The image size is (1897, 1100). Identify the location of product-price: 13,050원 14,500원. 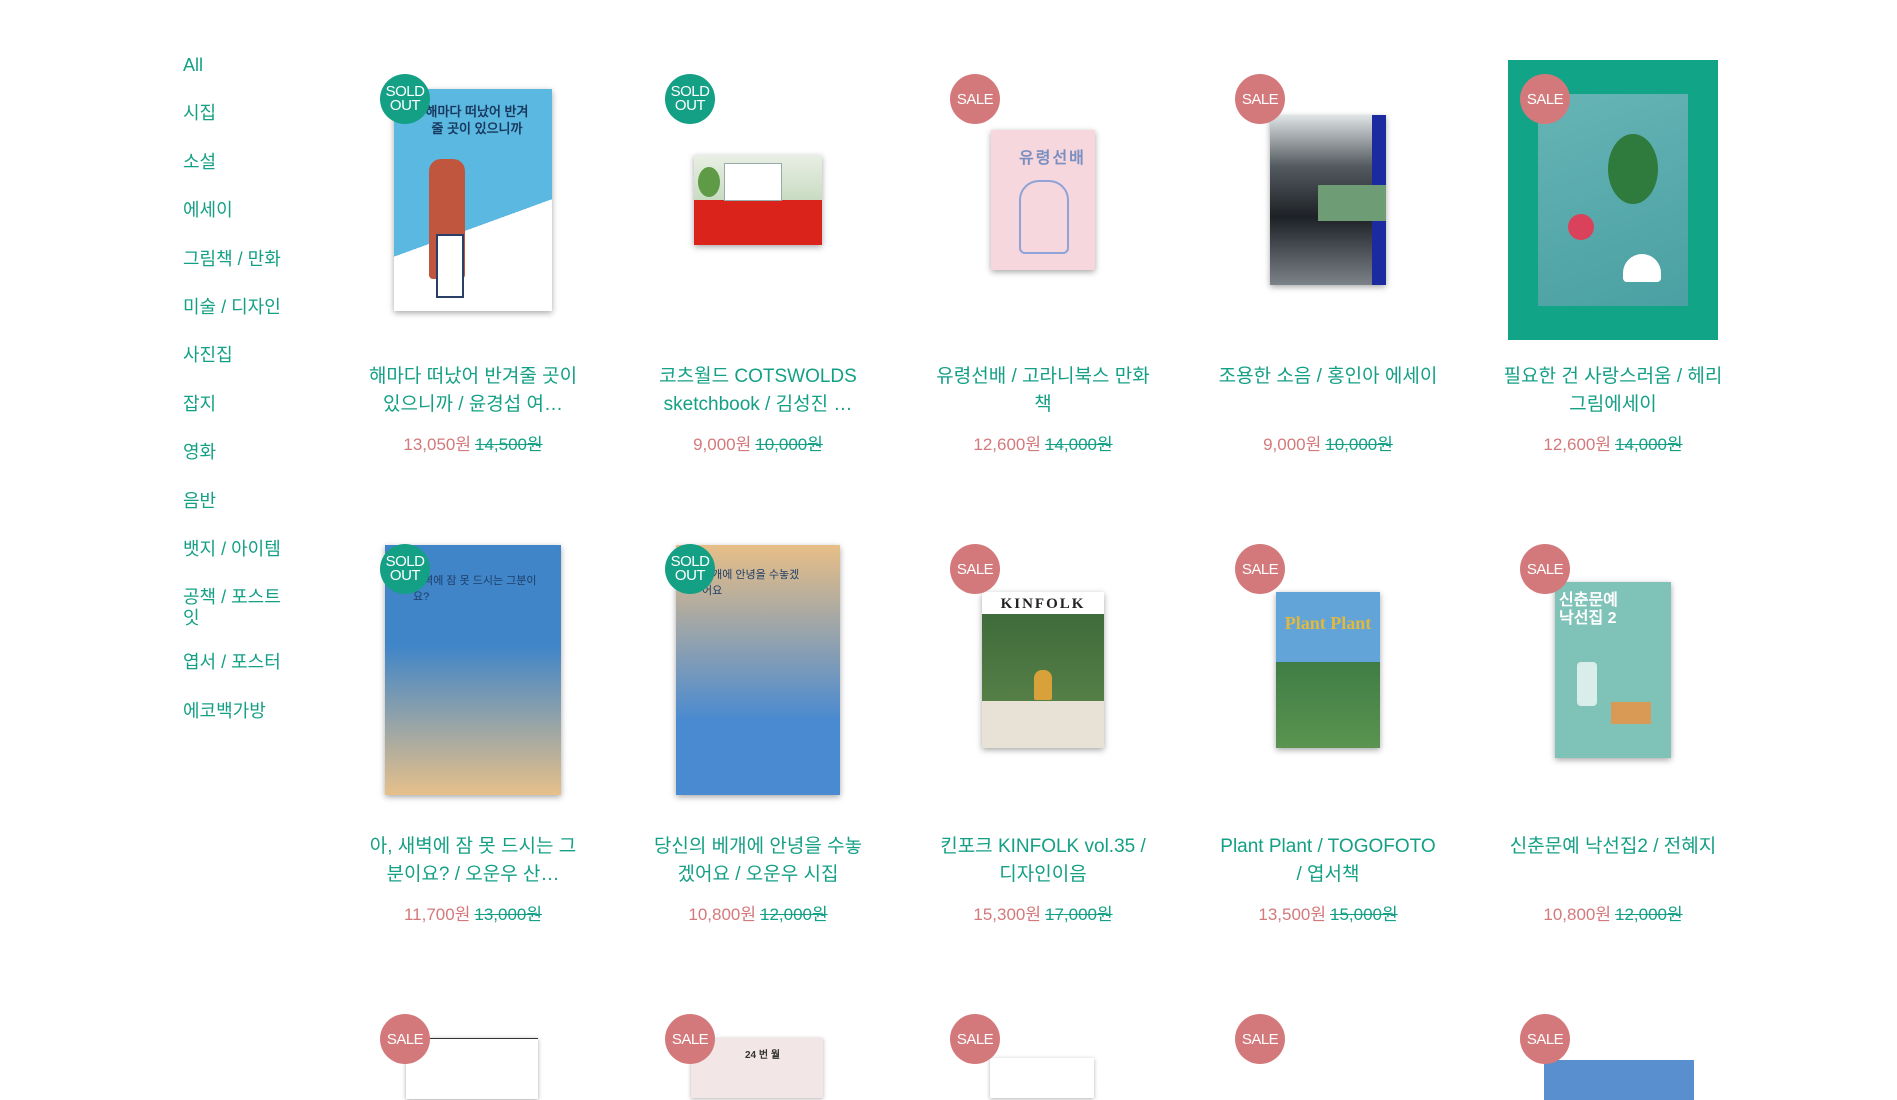
(473, 442).